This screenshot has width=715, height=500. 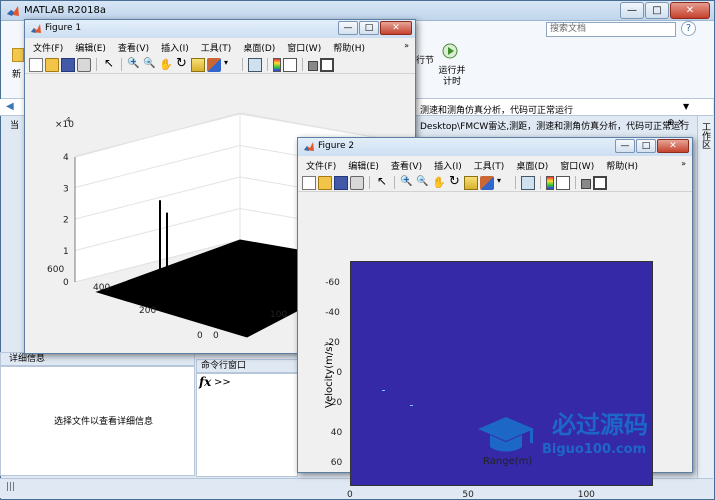 What do you see at coordinates (676, 123) in the screenshot?
I see `panel-controls-icon: ⊕ ×` at bounding box center [676, 123].